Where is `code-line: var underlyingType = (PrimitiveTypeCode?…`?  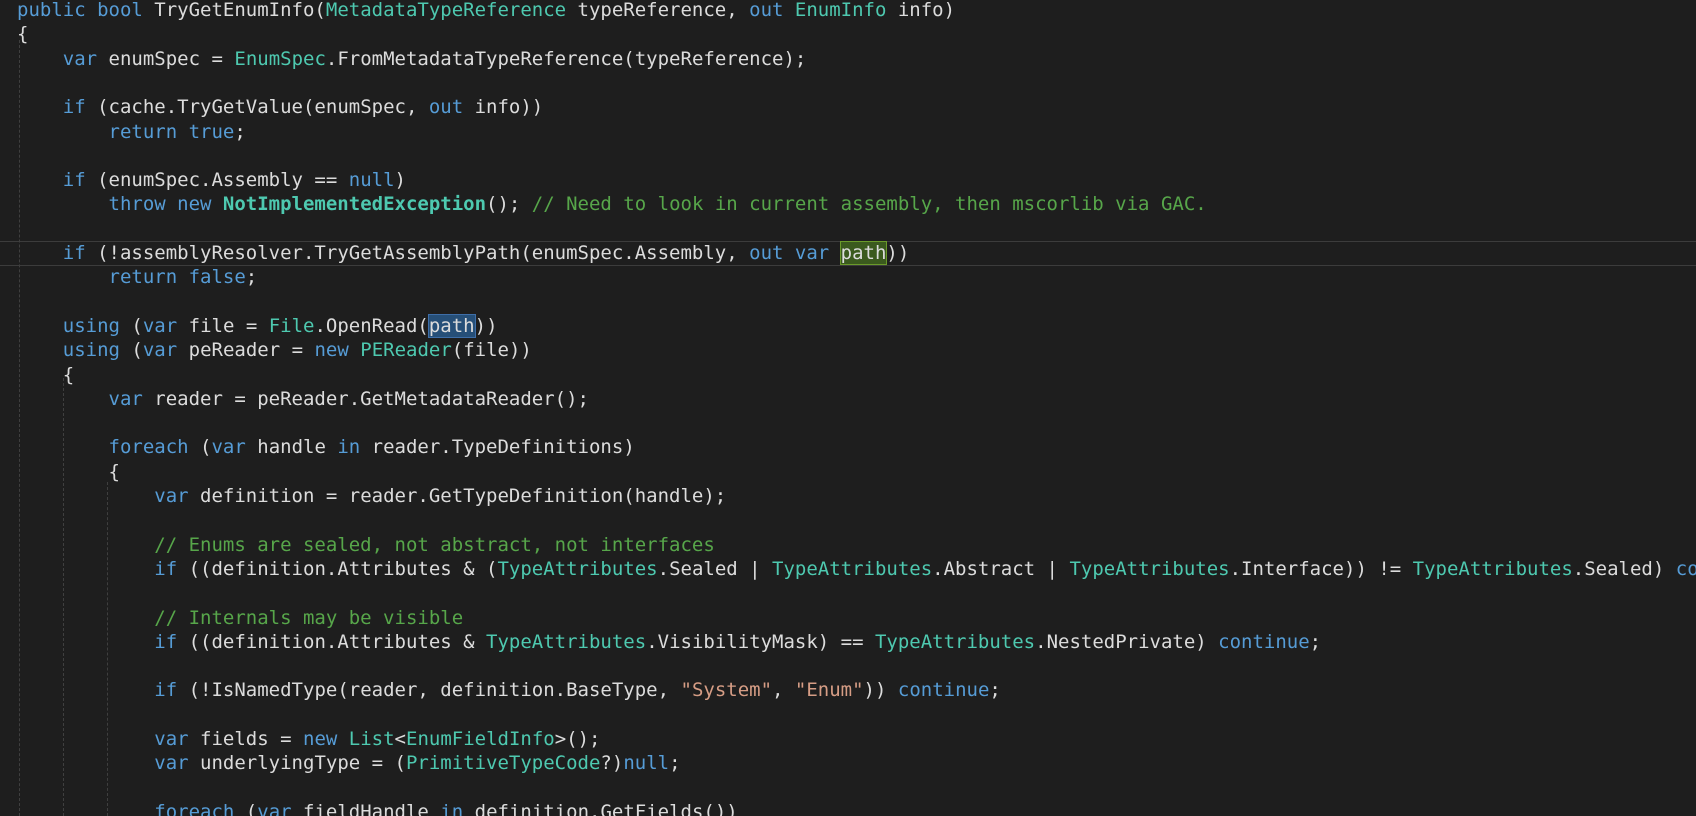 code-line: var underlyingType = (PrimitiveTypeCode?… is located at coordinates (848, 763).